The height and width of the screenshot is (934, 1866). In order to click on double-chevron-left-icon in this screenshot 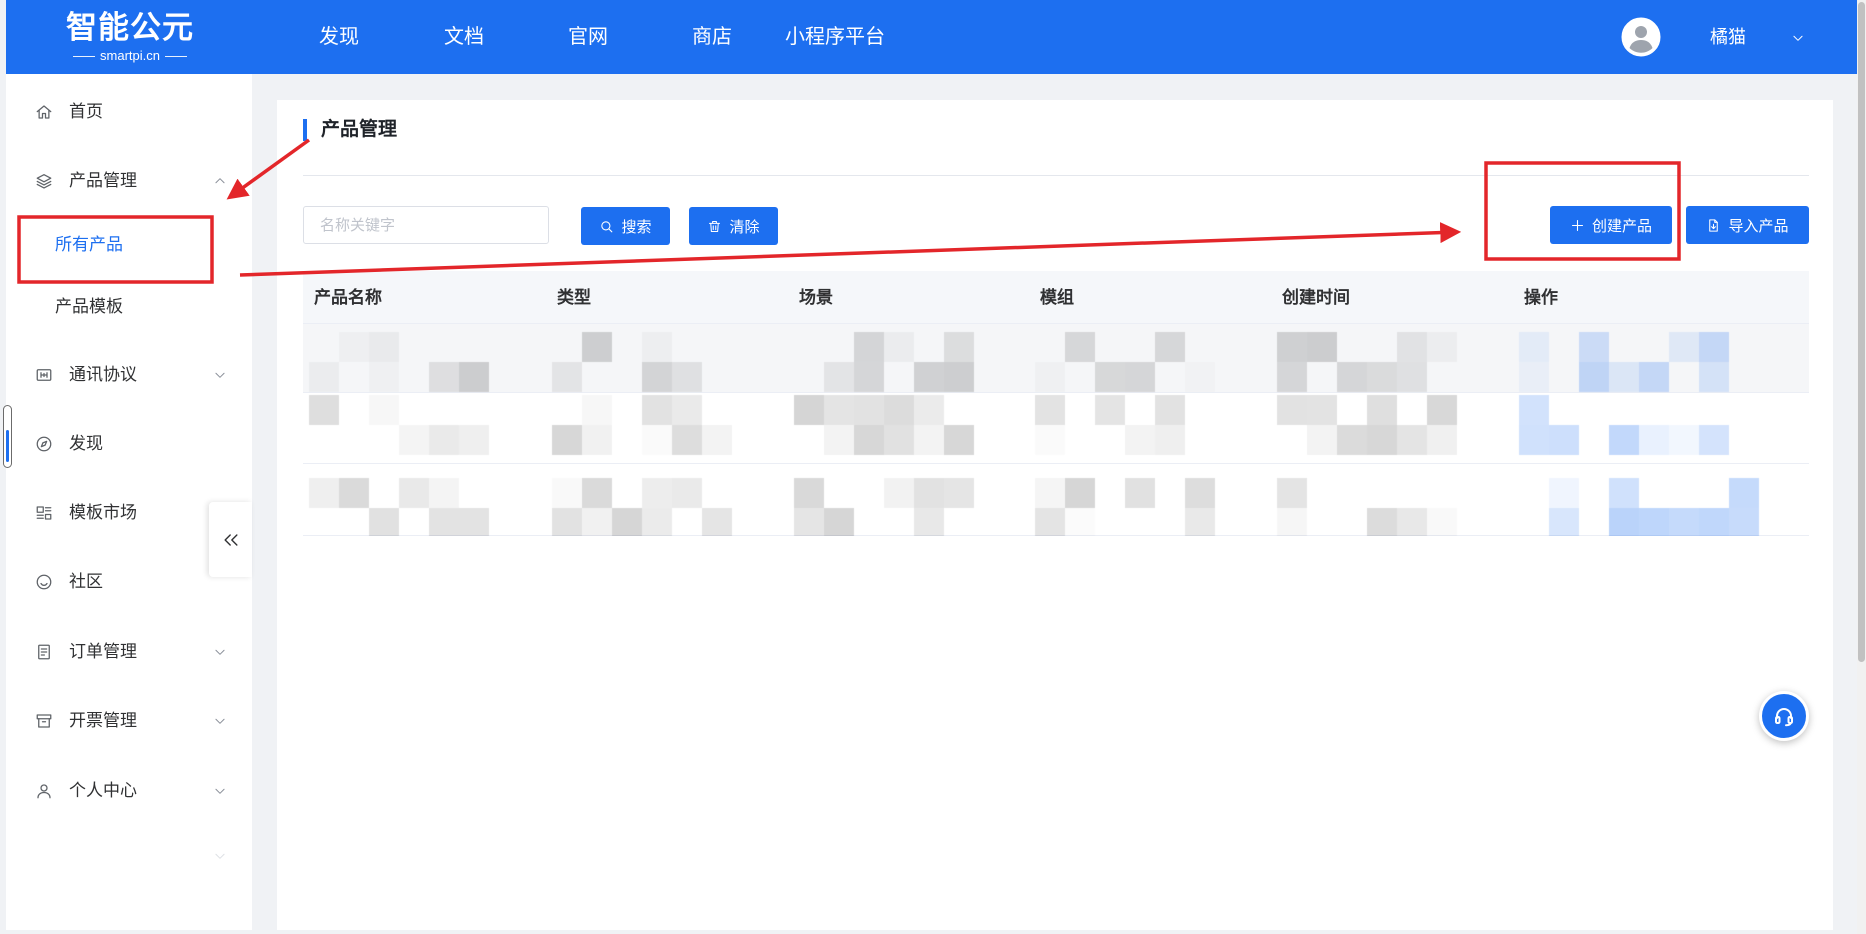, I will do `click(231, 540)`.